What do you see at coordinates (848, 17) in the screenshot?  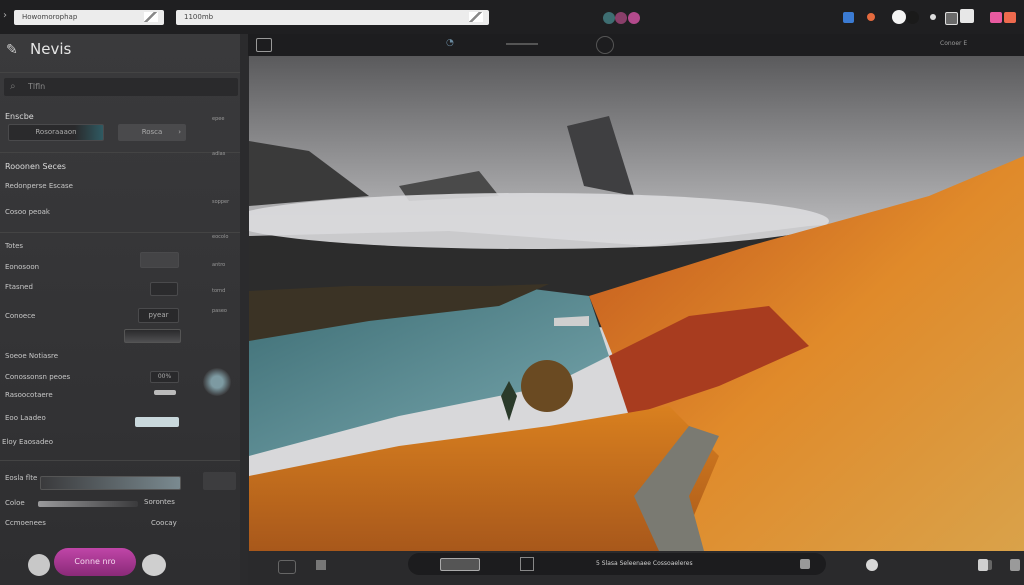 I see `extension-icon-blue` at bounding box center [848, 17].